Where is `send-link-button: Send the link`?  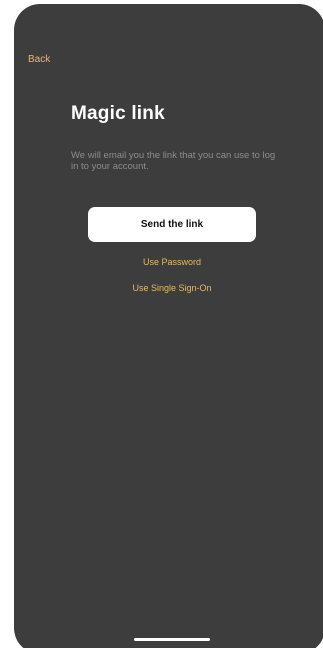 send-link-button: Send the link is located at coordinates (172, 224).